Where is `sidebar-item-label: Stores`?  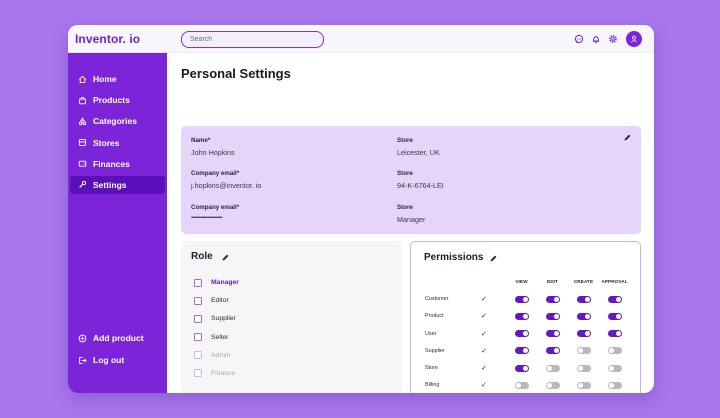
sidebar-item-label: Stores is located at coordinates (106, 142).